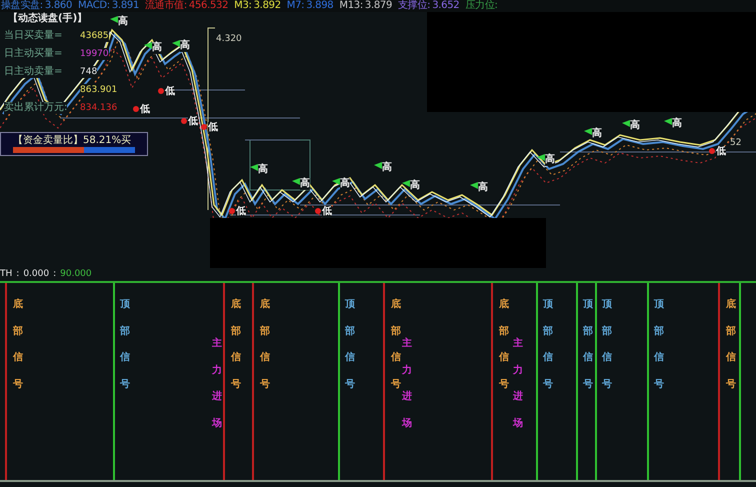 The width and height of the screenshot is (756, 487). What do you see at coordinates (446, 6) in the screenshot?
I see `indicator-value: 3.652` at bounding box center [446, 6].